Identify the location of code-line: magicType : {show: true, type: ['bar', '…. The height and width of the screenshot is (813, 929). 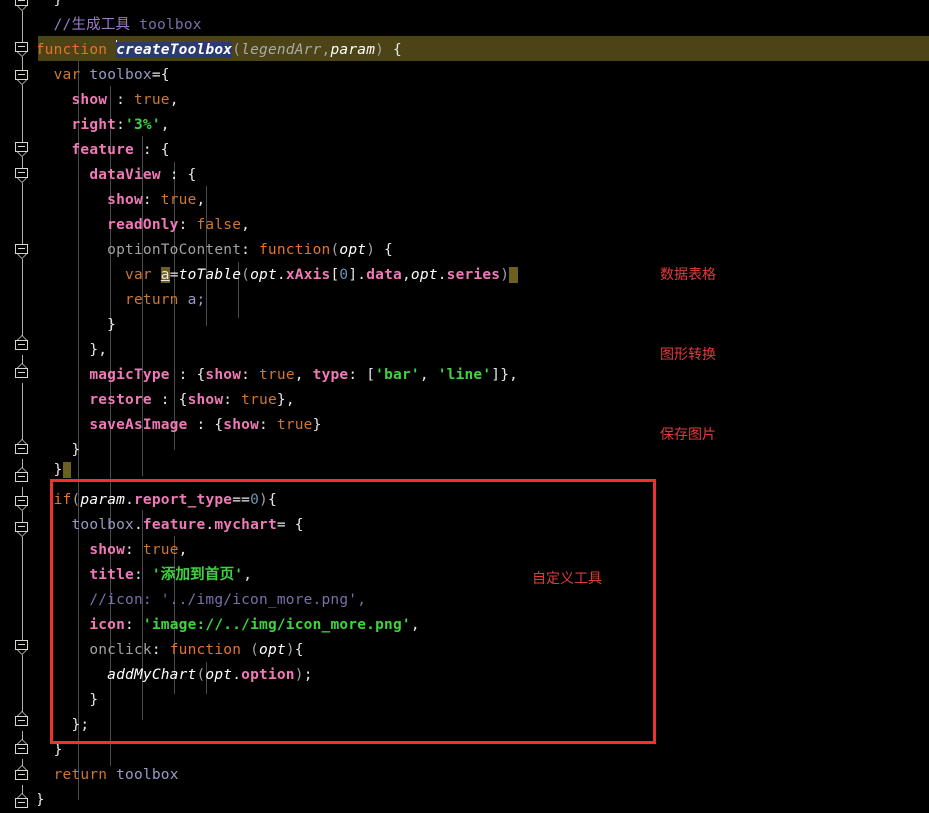
(464, 375).